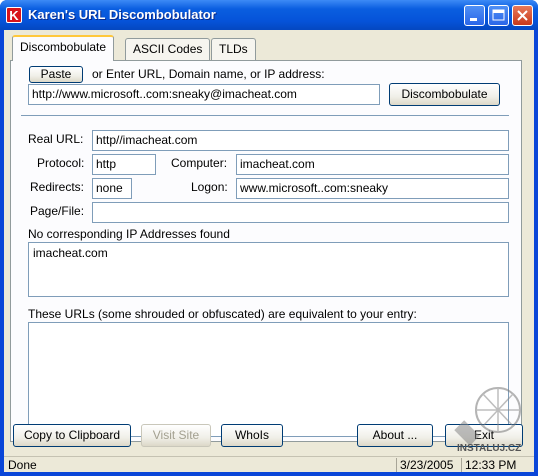 This screenshot has height=476, width=538. What do you see at coordinates (209, 187) in the screenshot?
I see `logon-label: Logon:` at bounding box center [209, 187].